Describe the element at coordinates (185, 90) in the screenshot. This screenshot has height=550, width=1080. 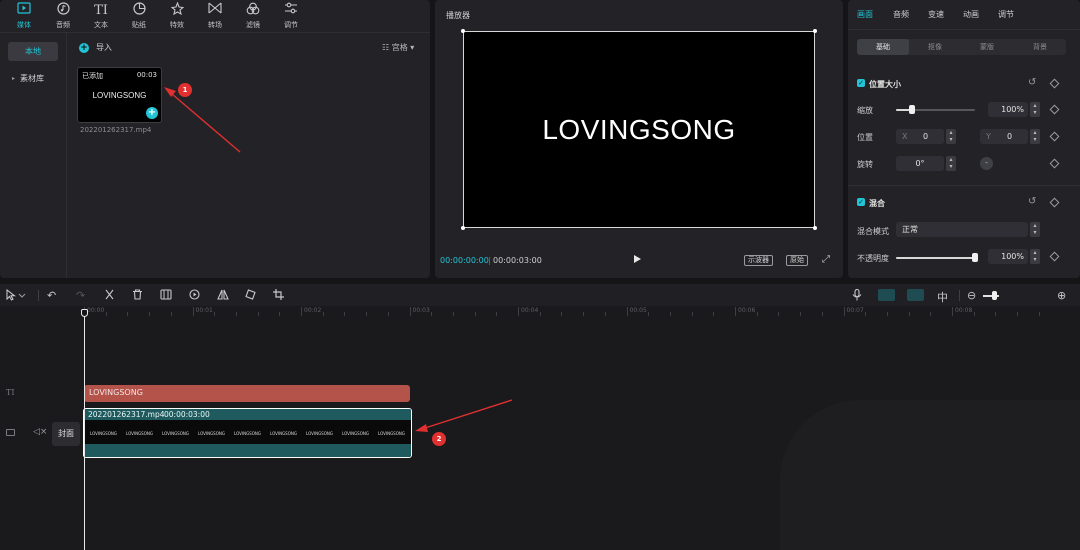
I see `annotation-badge-1: 1` at that location.